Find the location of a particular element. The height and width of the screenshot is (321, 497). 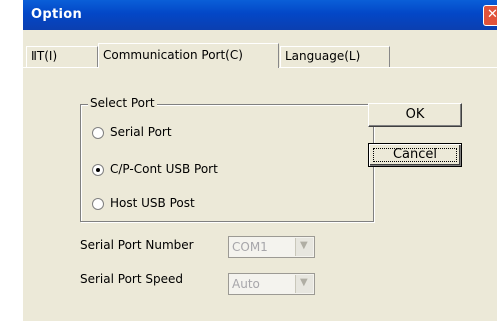

radio-host-usb-post-label: Host USB Post is located at coordinates (152, 203).